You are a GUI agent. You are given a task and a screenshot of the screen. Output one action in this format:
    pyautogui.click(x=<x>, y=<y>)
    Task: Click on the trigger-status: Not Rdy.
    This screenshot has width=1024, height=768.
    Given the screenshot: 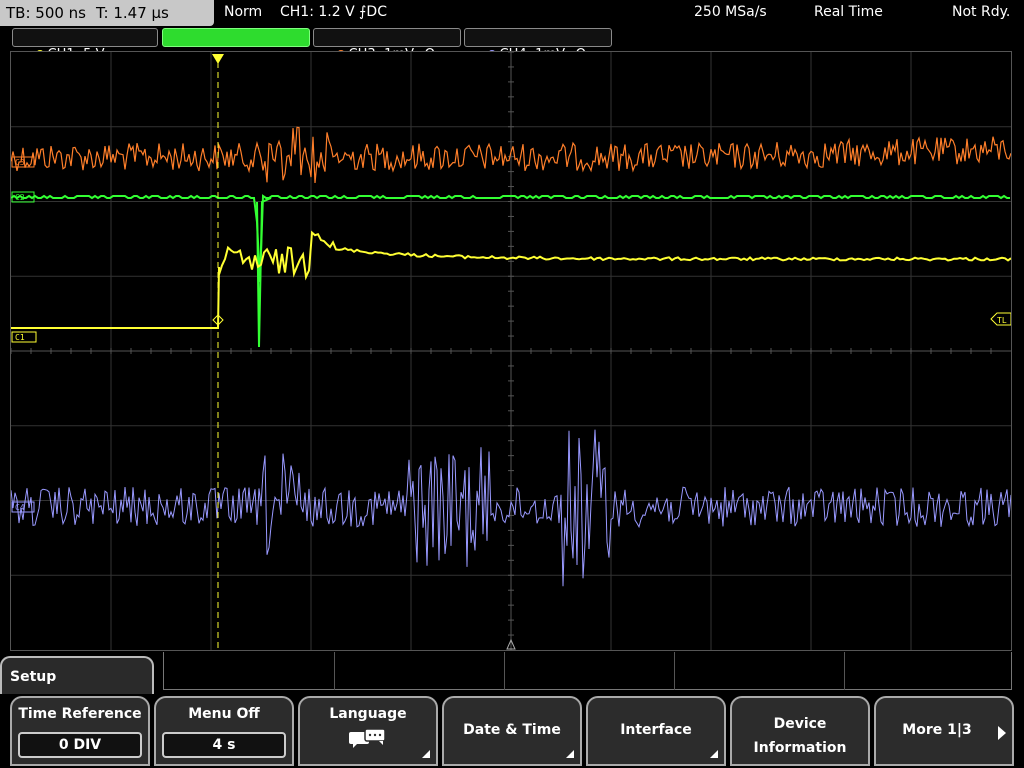 What is the action you would take?
    pyautogui.click(x=981, y=12)
    